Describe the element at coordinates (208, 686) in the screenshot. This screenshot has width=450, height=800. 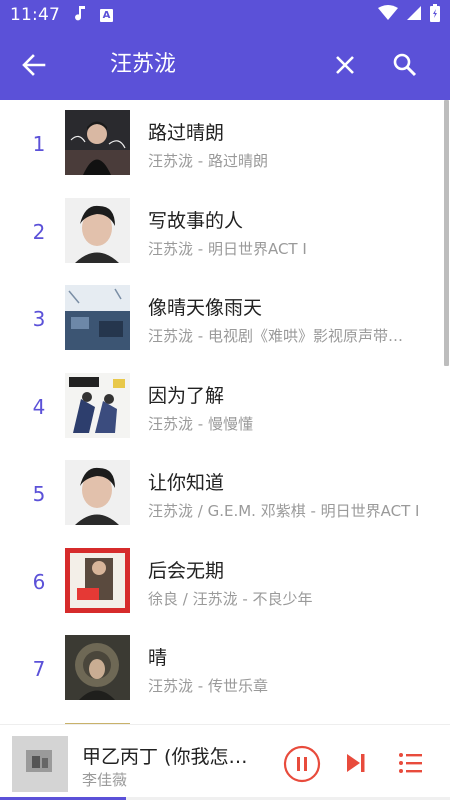
I see `song-subtitle: 汪苏泷 - 传世乐章` at that location.